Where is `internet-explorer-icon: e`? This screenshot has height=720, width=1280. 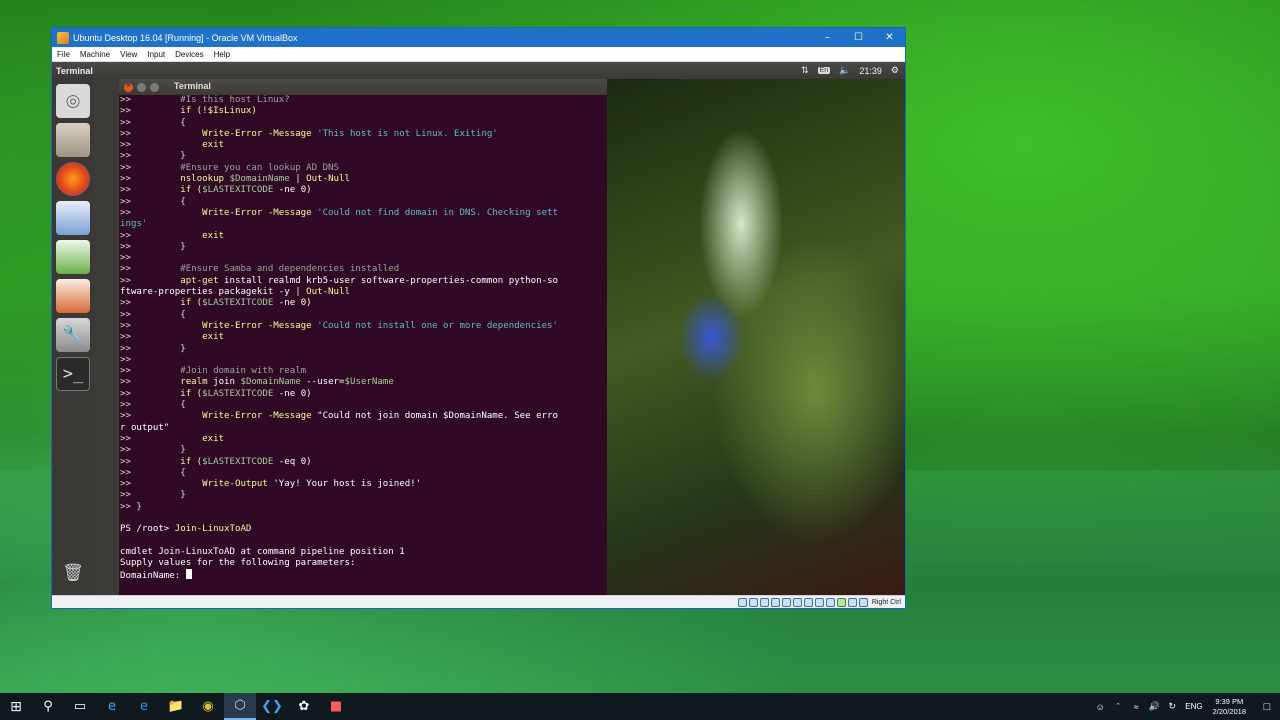
internet-explorer-icon: e is located at coordinates (112, 706).